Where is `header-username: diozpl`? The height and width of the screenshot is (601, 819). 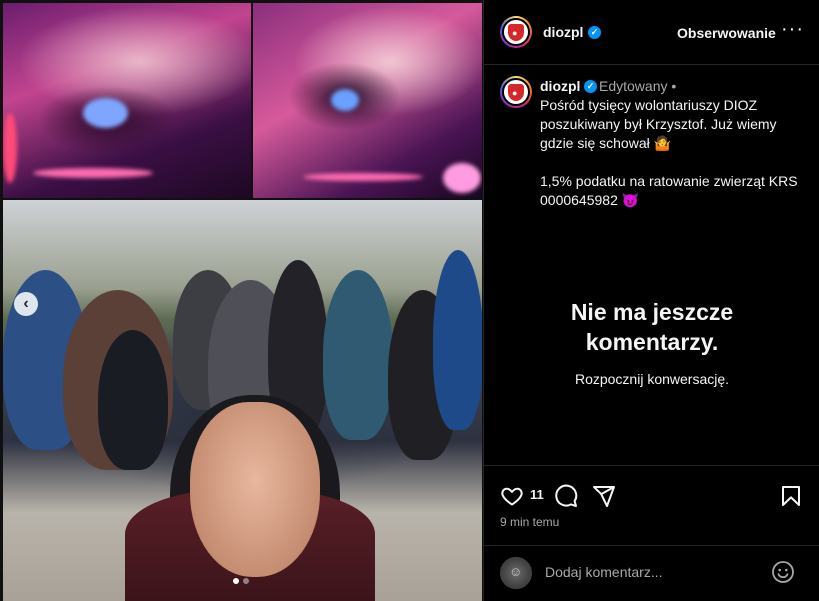
header-username: diozpl is located at coordinates (563, 32).